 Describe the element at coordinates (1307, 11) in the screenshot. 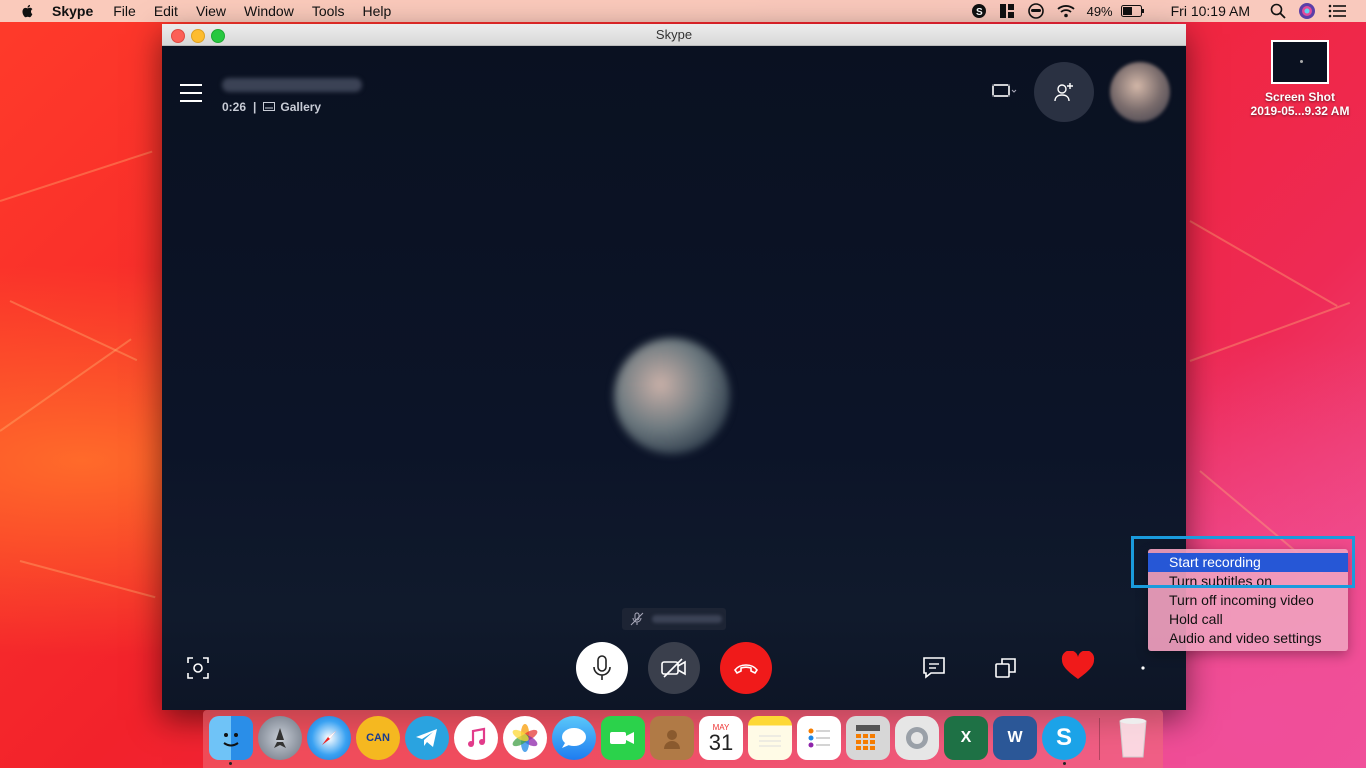

I see `siri-icon` at that location.